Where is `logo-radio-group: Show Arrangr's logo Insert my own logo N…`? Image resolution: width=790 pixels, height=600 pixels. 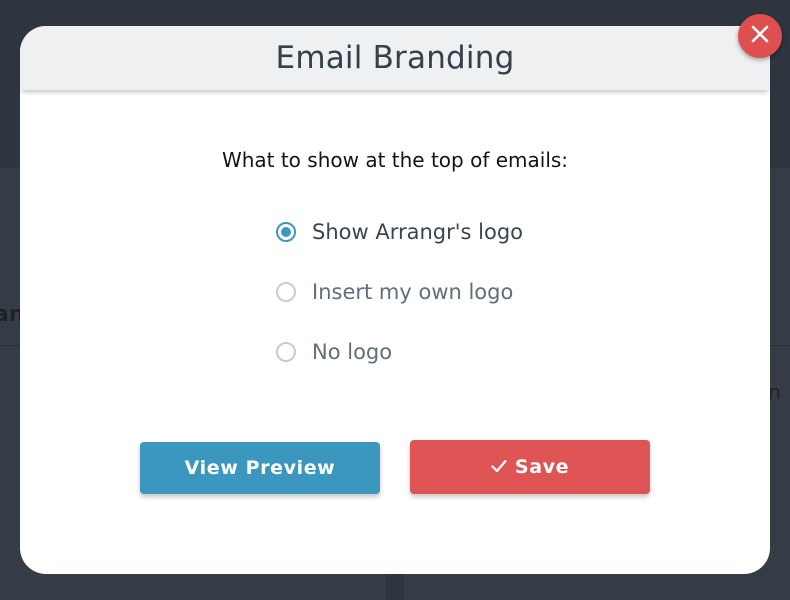
logo-radio-group: Show Arrangr's logo Insert my own logo N… is located at coordinates (399, 292).